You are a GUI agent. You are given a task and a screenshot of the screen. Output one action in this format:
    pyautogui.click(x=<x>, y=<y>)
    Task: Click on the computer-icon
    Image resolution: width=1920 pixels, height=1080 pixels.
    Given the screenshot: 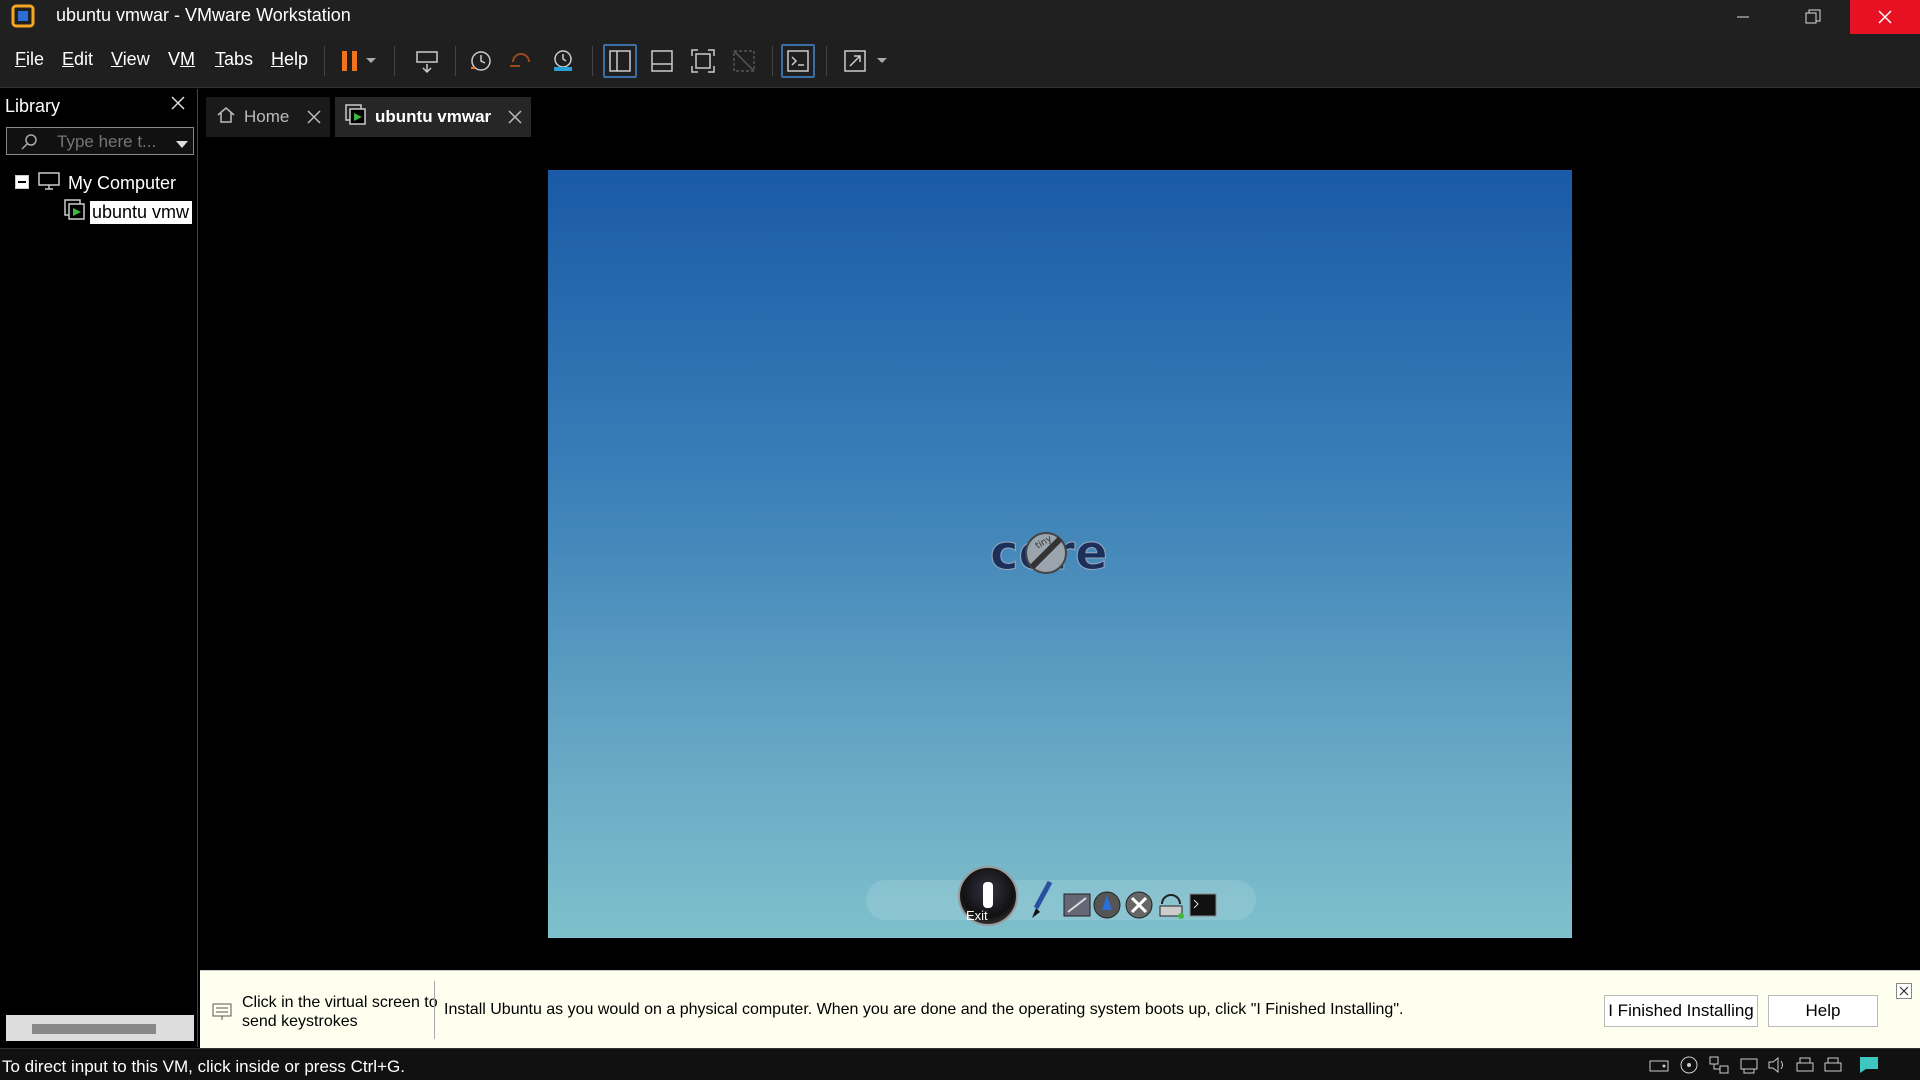 What is the action you would take?
    pyautogui.click(x=49, y=183)
    